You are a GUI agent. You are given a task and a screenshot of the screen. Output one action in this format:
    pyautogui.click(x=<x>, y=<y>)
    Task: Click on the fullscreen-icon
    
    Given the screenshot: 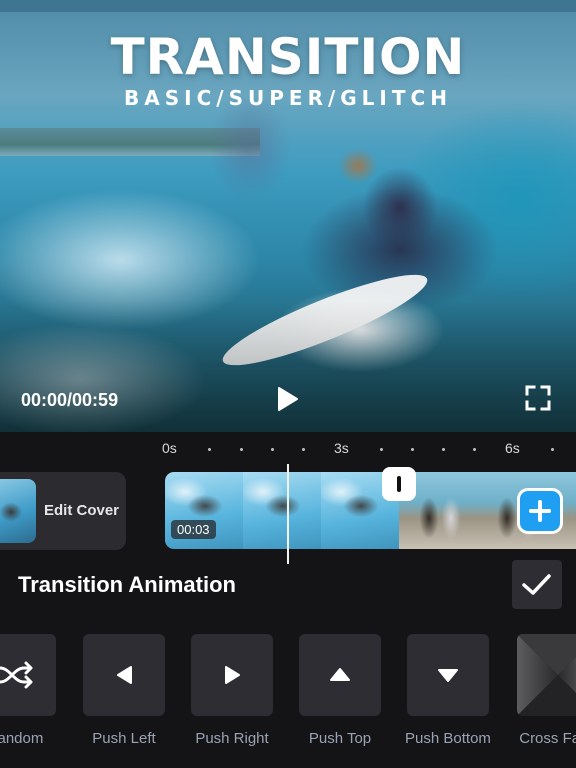 What is the action you would take?
    pyautogui.click(x=538, y=398)
    